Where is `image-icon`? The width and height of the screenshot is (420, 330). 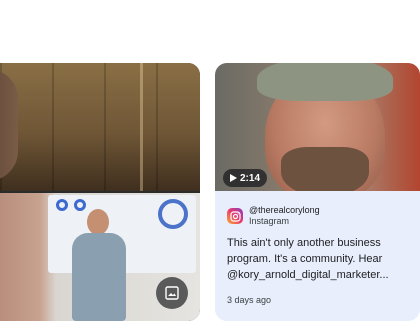
image-icon is located at coordinates (172, 293).